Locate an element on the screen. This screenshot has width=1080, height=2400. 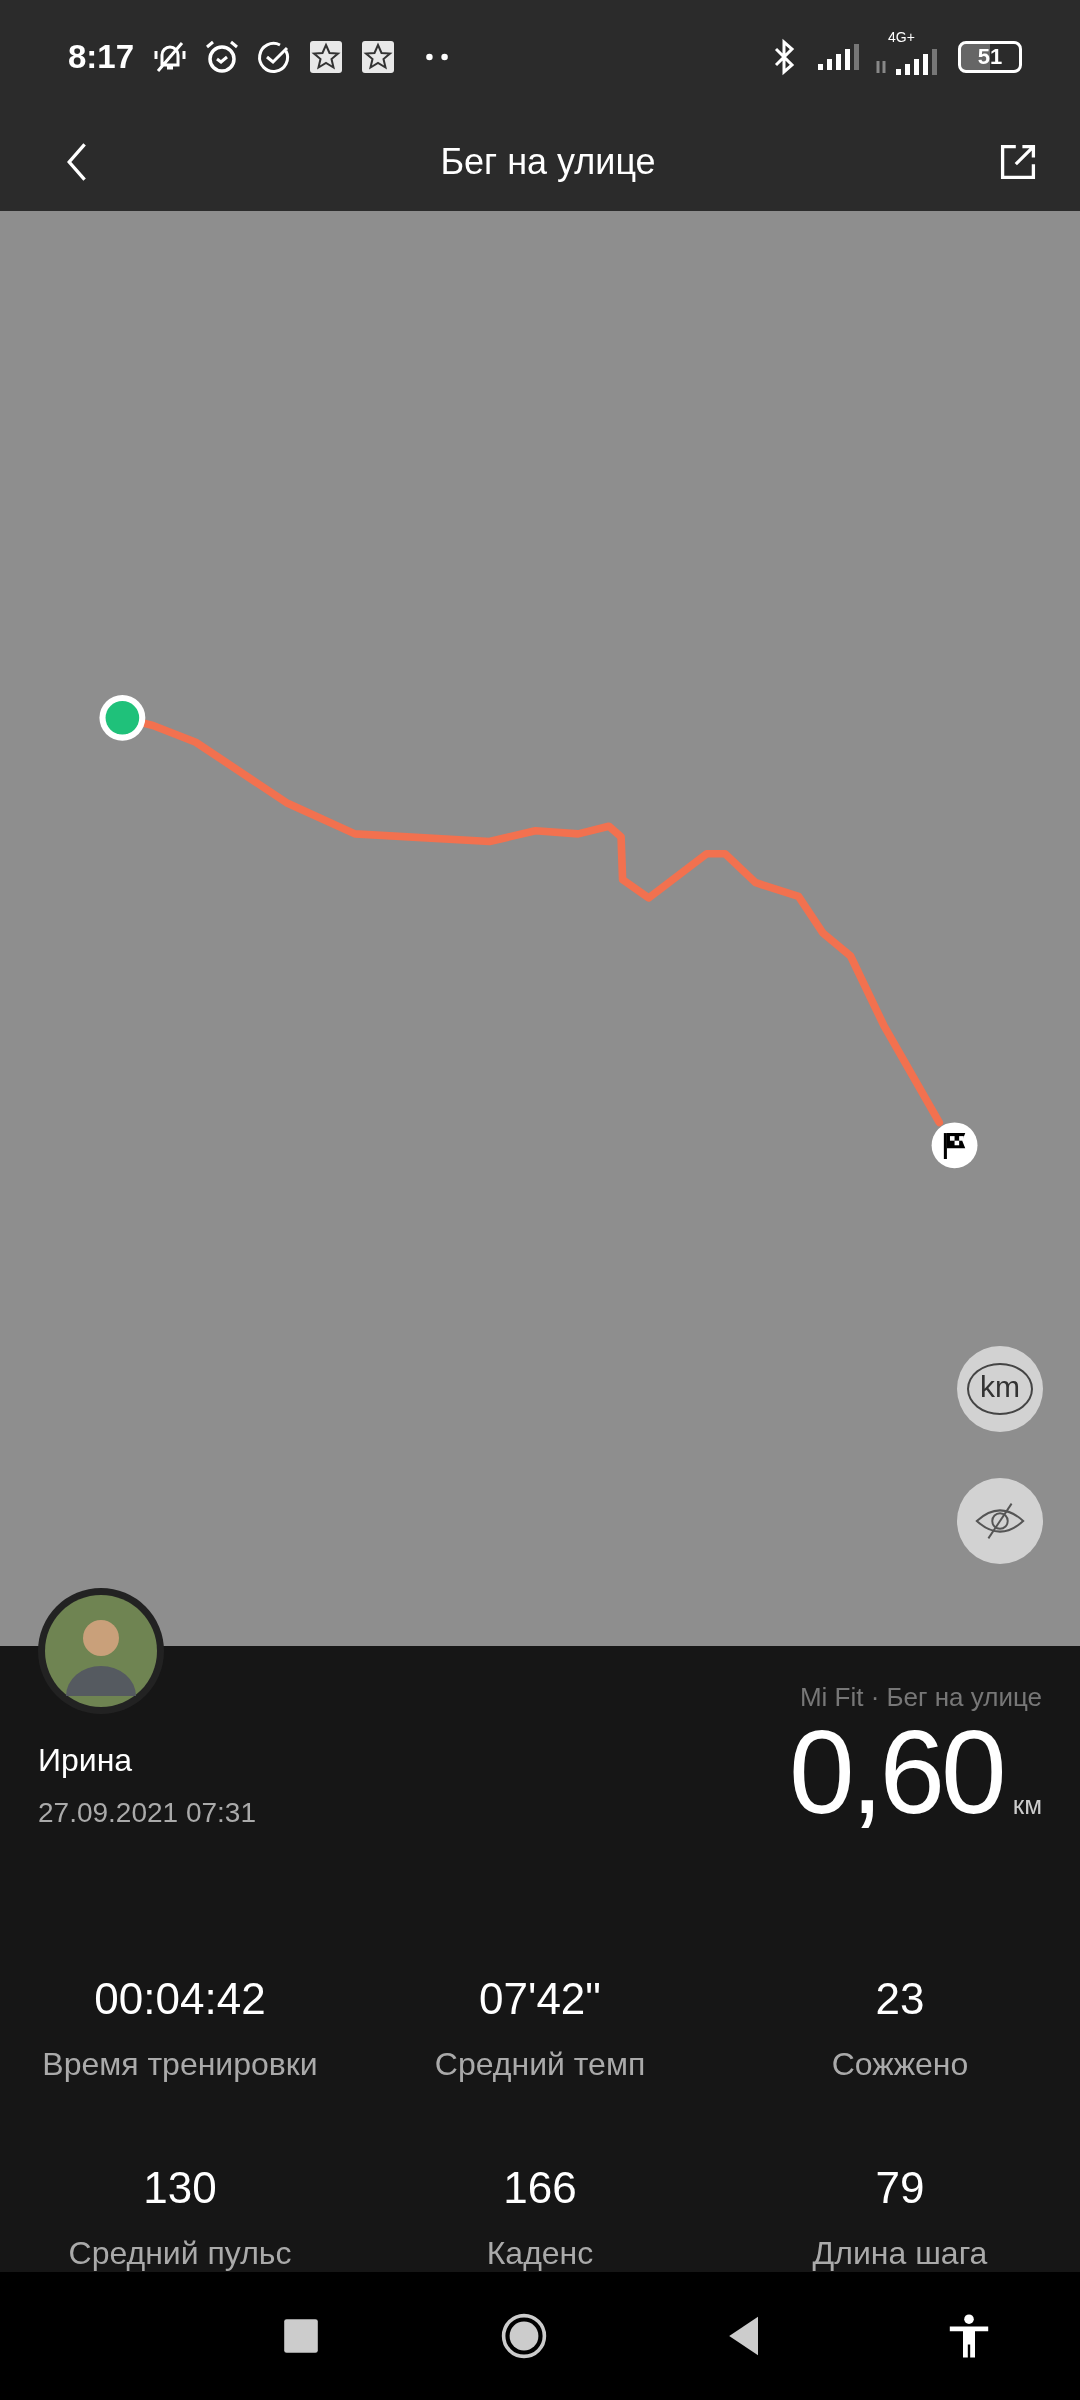
home-icon is located at coordinates (523, 2336).